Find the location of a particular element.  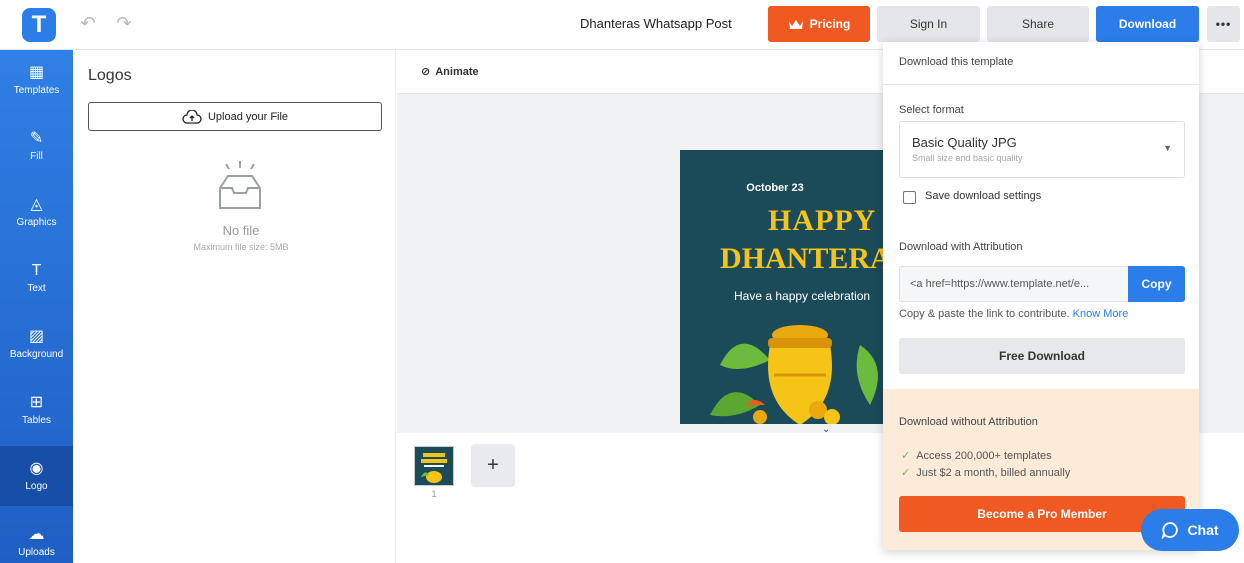

dropdown-header: Download this template is located at coordinates (1041, 63).